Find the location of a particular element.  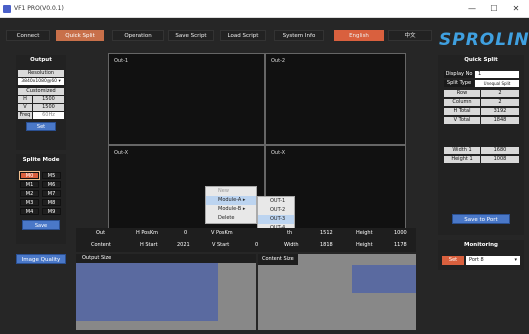

content-size-rect is located at coordinates (384, 279).